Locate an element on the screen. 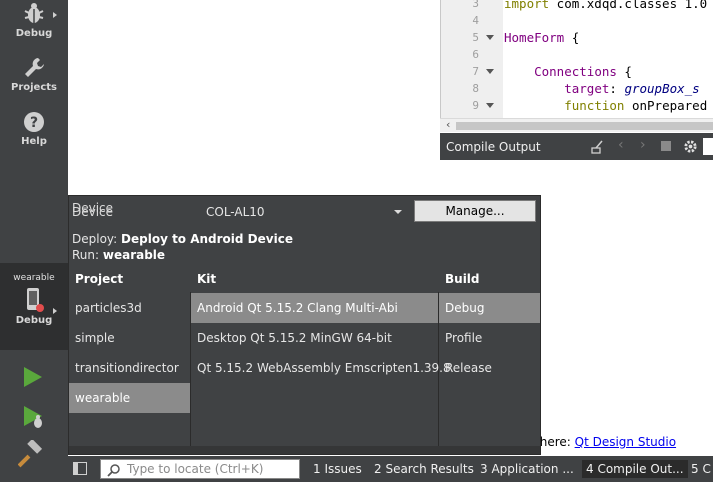 Image resolution: width=713 pixels, height=482 pixels. gear-icon is located at coordinates (690, 146).